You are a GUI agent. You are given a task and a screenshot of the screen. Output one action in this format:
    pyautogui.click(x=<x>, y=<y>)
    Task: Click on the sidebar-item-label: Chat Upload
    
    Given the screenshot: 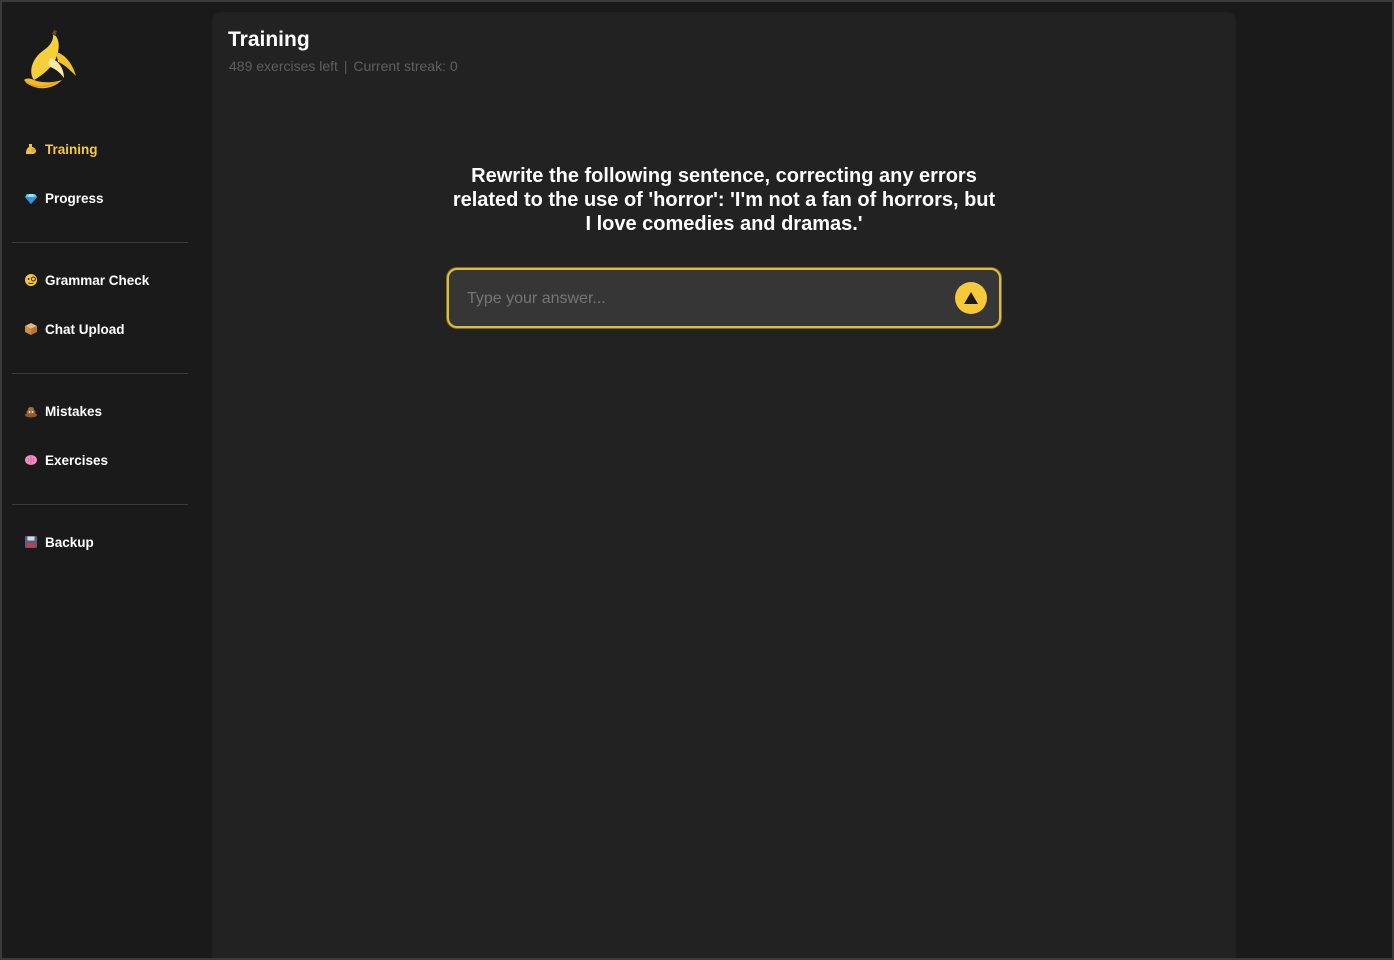 What is the action you would take?
    pyautogui.click(x=85, y=329)
    